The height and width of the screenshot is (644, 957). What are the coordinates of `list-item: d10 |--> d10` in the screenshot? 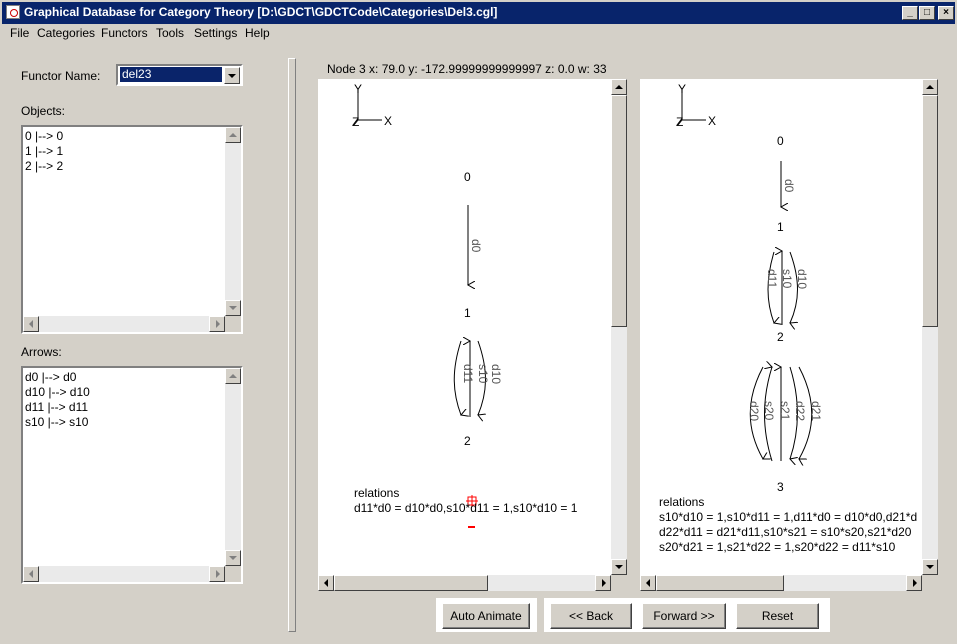 It's located at (57, 392).